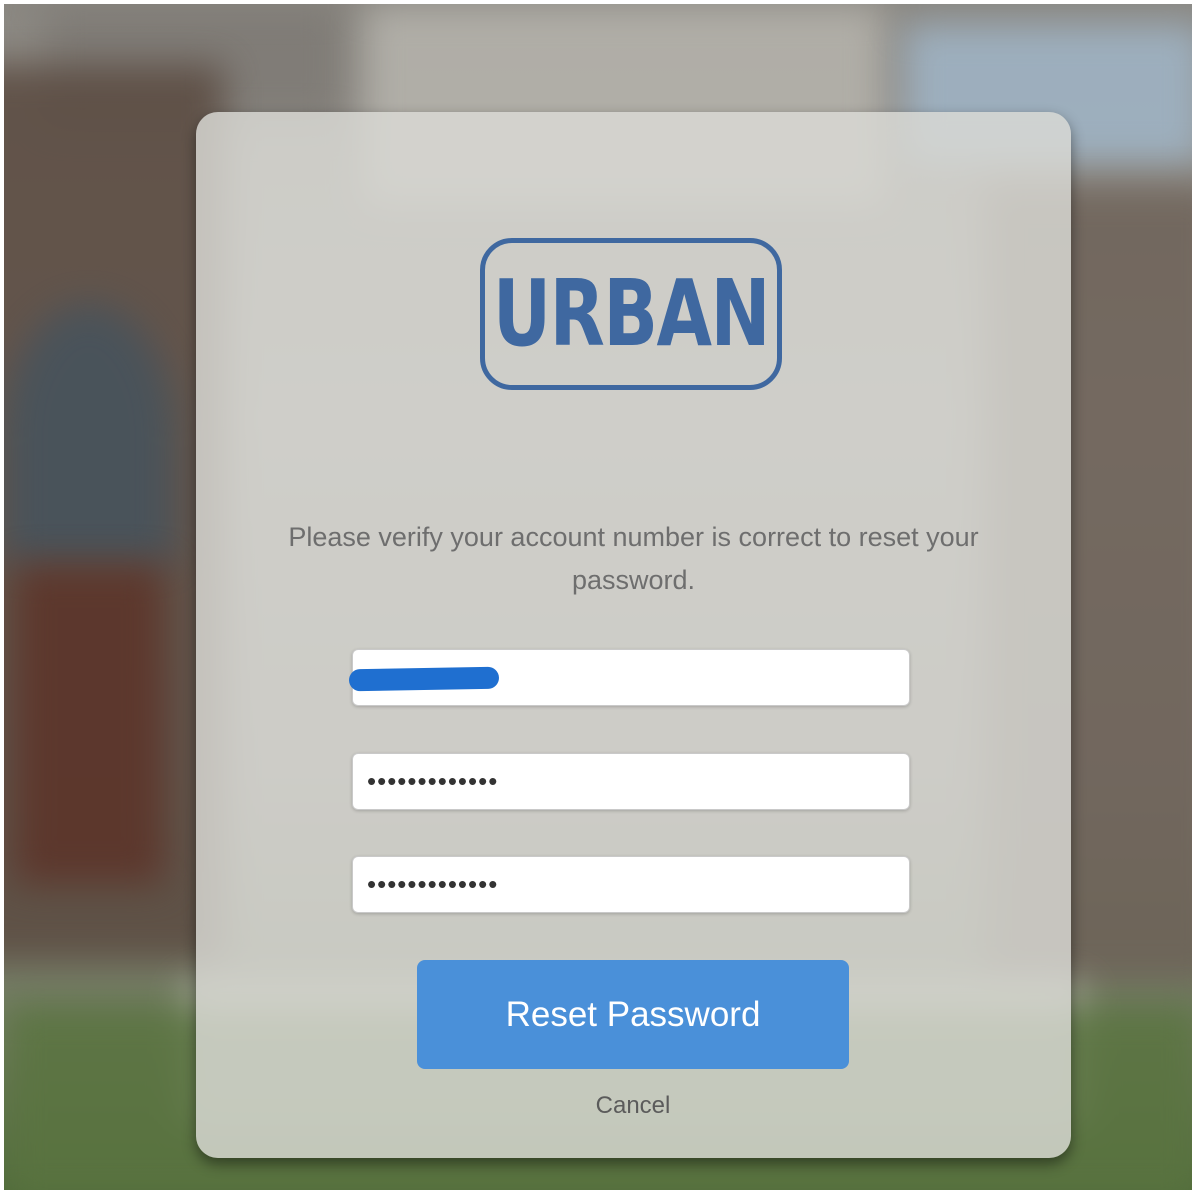  Describe the element at coordinates (424, 679) in the screenshot. I see `redaction-mark` at that location.